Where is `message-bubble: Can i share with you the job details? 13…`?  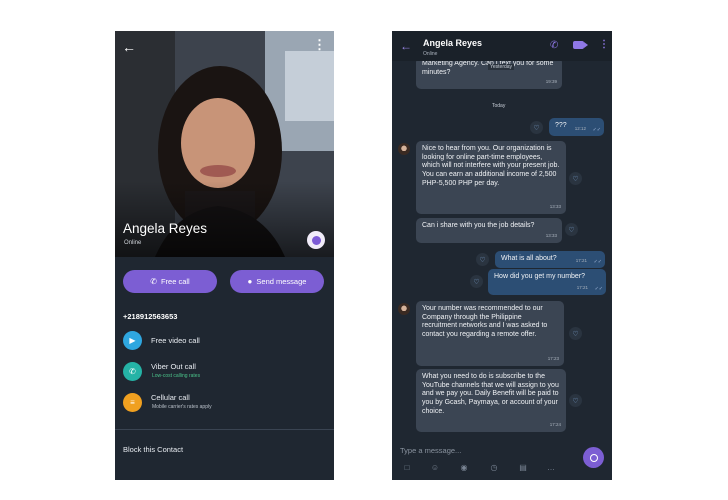
message-bubble: Can i share with you the job details? 13… is located at coordinates (489, 230).